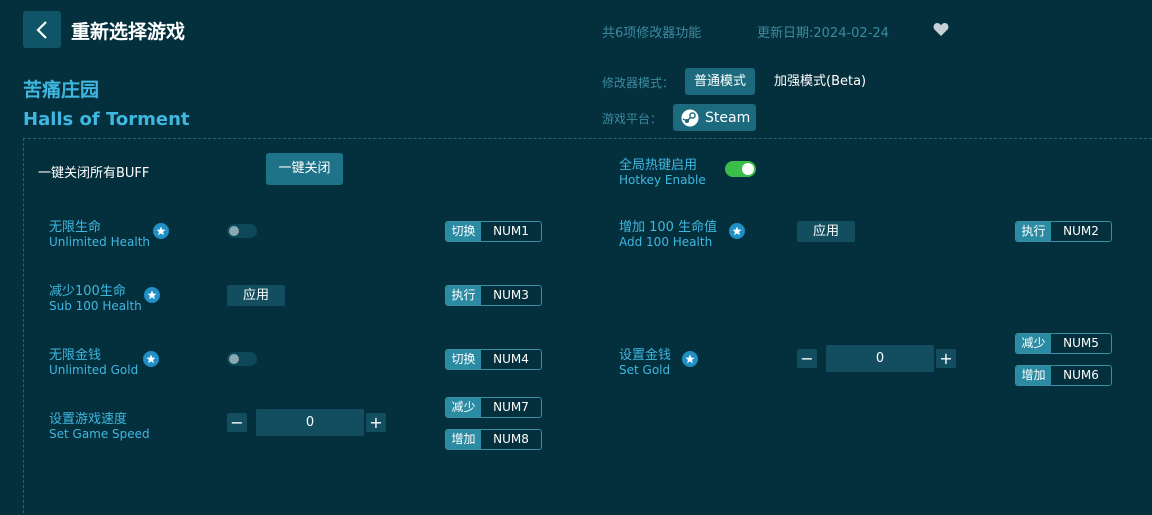 The height and width of the screenshot is (515, 1152). I want to click on disable-all-button: 一键关闭, so click(304, 169).